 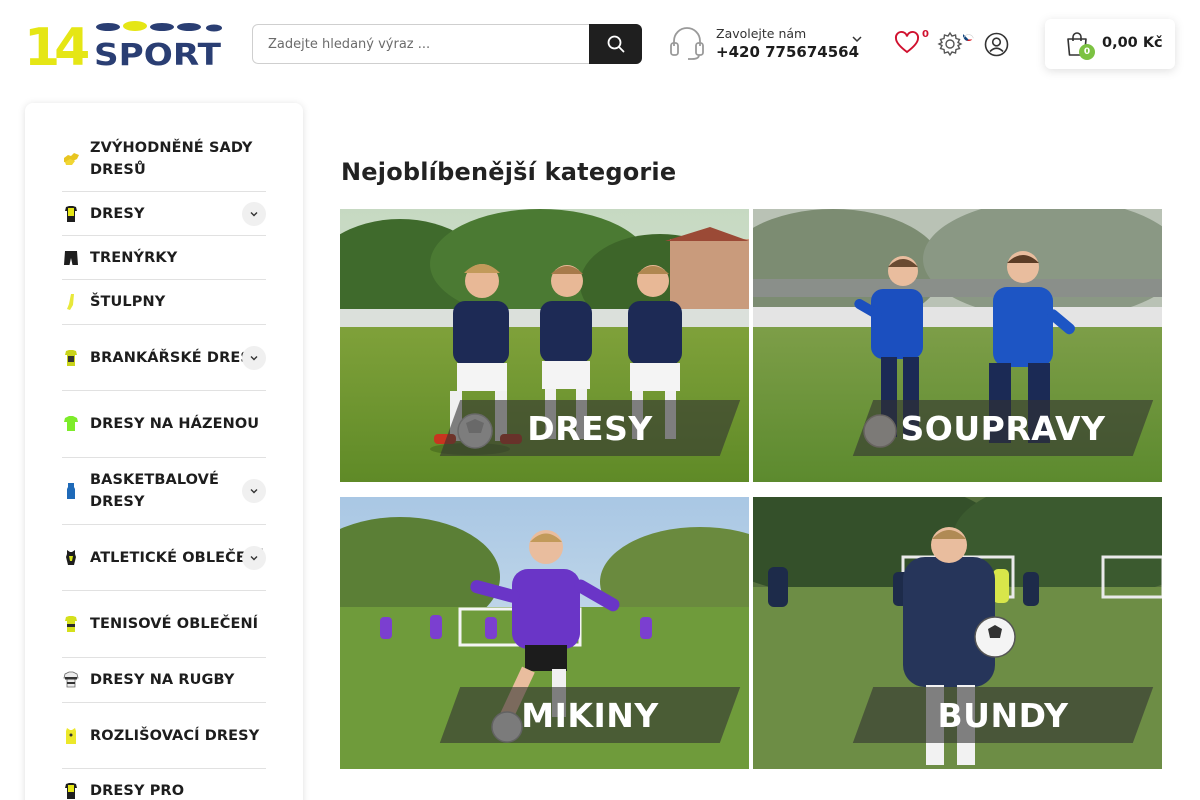 I want to click on sidebar-item-label: DRESY PRO, so click(x=137, y=791).